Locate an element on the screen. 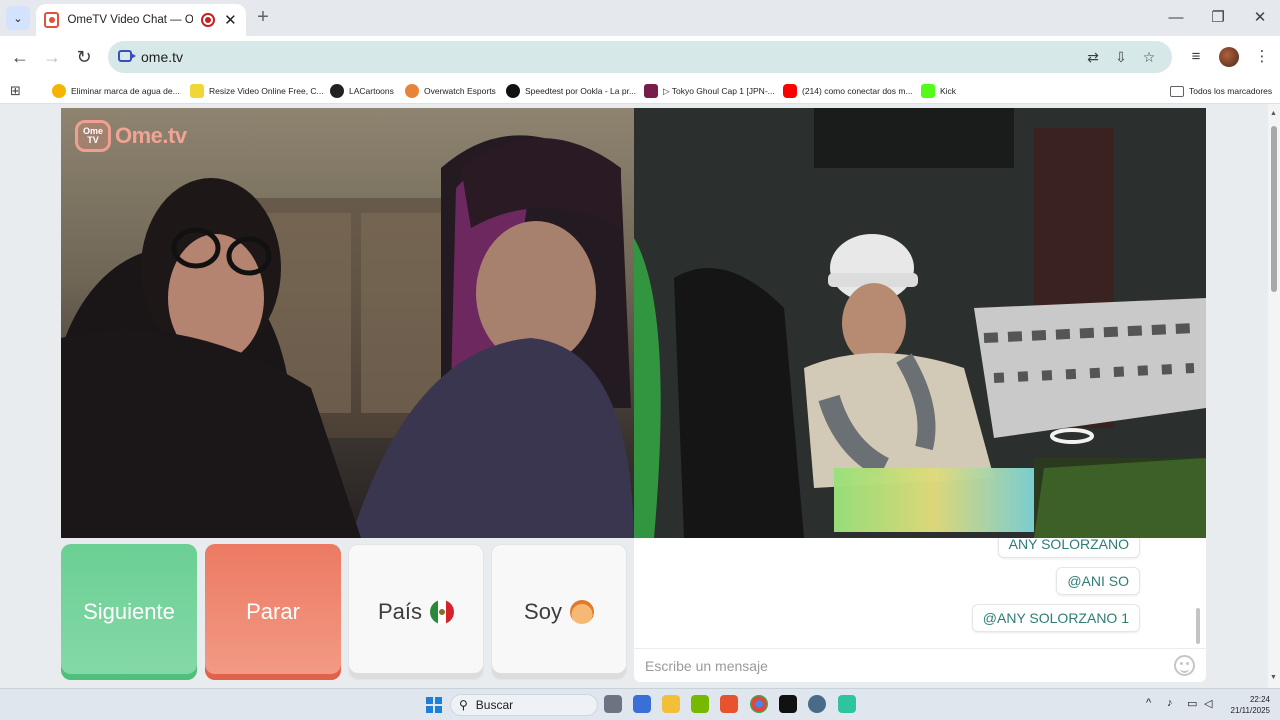  tab-title: OmeTV Video Chat — Omegle Rand is located at coordinates (130, 20).